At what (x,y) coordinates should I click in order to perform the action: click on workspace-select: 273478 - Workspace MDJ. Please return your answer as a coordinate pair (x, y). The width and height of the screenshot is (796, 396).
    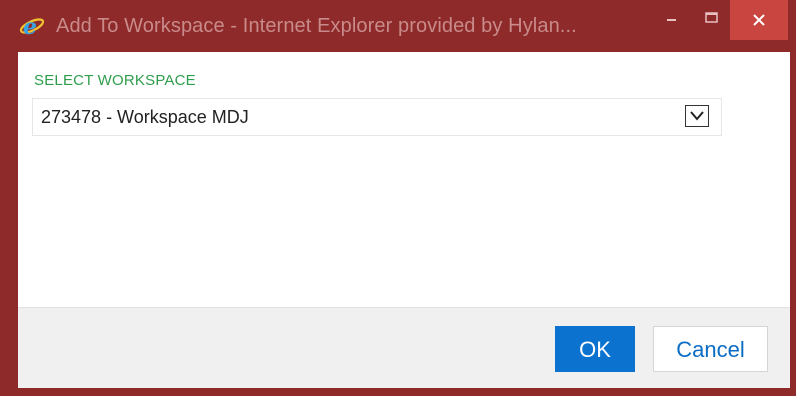
    Looking at the image, I should click on (377, 117).